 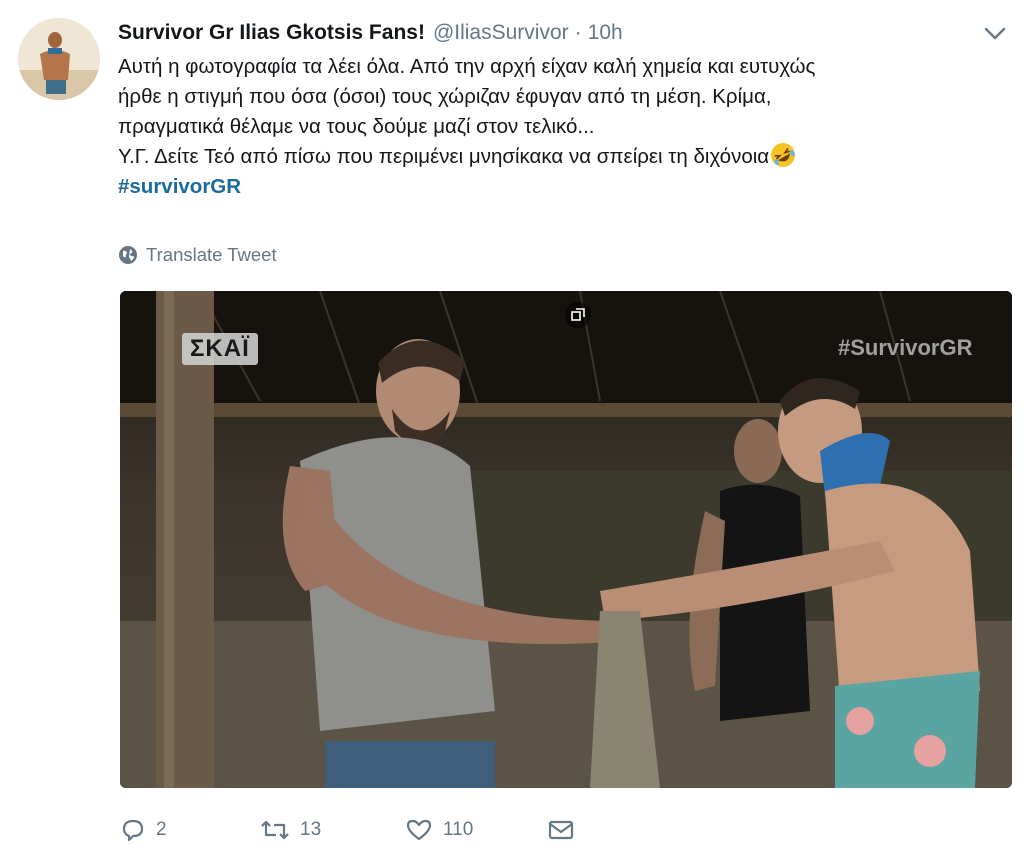 I want to click on avatar-image, so click(x=59, y=59).